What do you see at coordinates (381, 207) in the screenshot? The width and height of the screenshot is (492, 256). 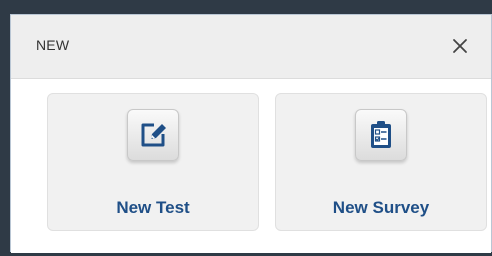 I see `new-survey-label: New Survey` at bounding box center [381, 207].